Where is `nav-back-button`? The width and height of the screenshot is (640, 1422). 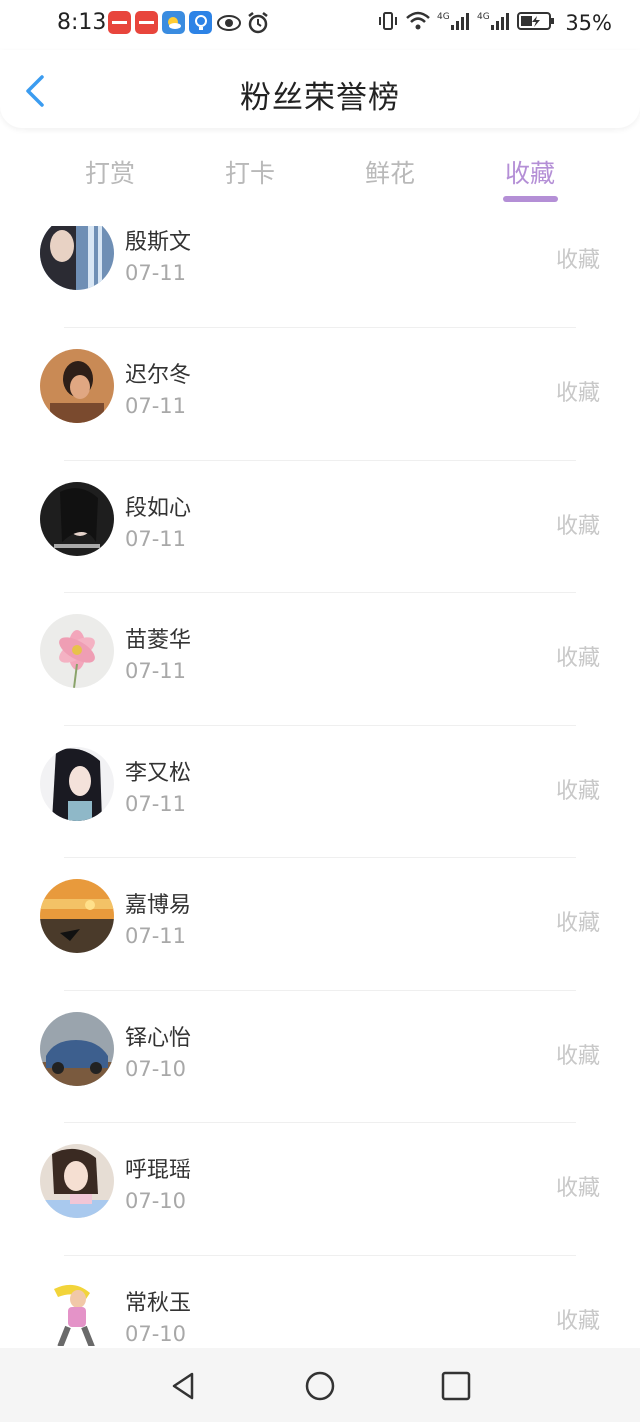
nav-back-button is located at coordinates (184, 1386).